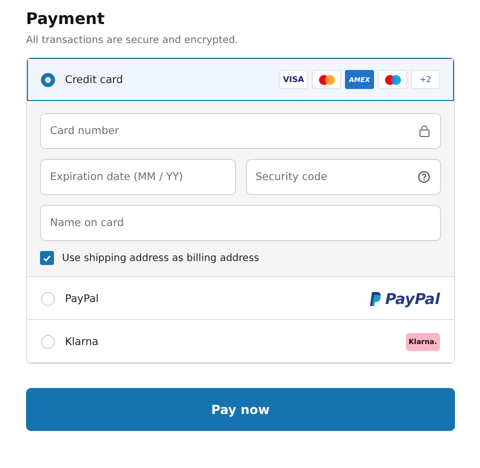 Image resolution: width=480 pixels, height=468 pixels. Describe the element at coordinates (240, 131) in the screenshot. I see `input-field: Card number` at that location.